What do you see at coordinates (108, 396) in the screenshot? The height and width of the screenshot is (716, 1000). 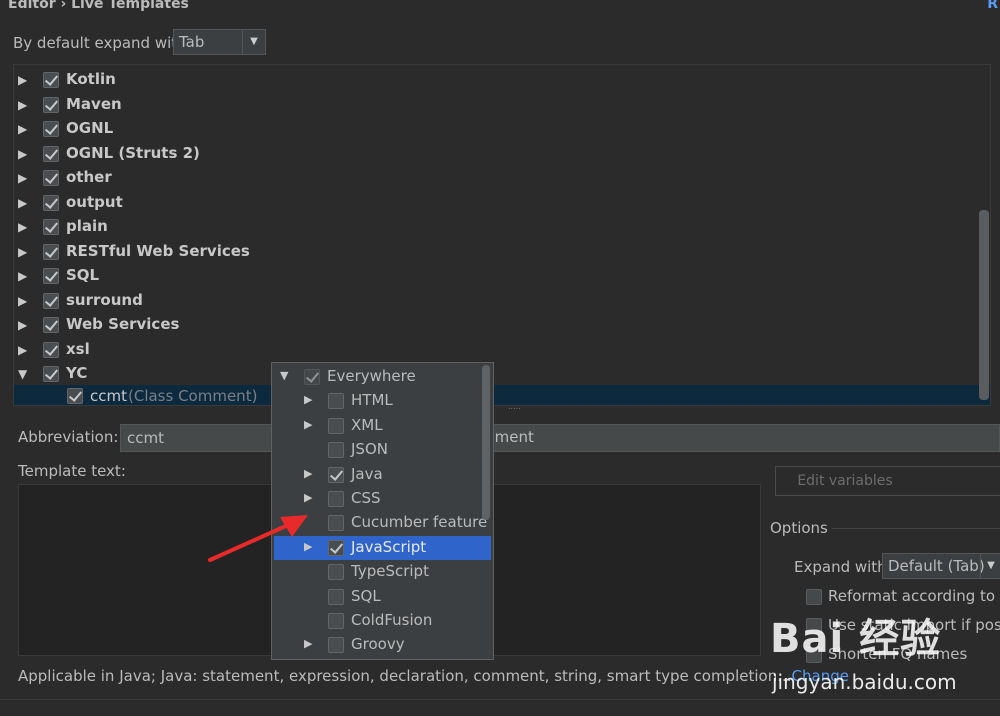 I see `template-abbr: ccmt` at bounding box center [108, 396].